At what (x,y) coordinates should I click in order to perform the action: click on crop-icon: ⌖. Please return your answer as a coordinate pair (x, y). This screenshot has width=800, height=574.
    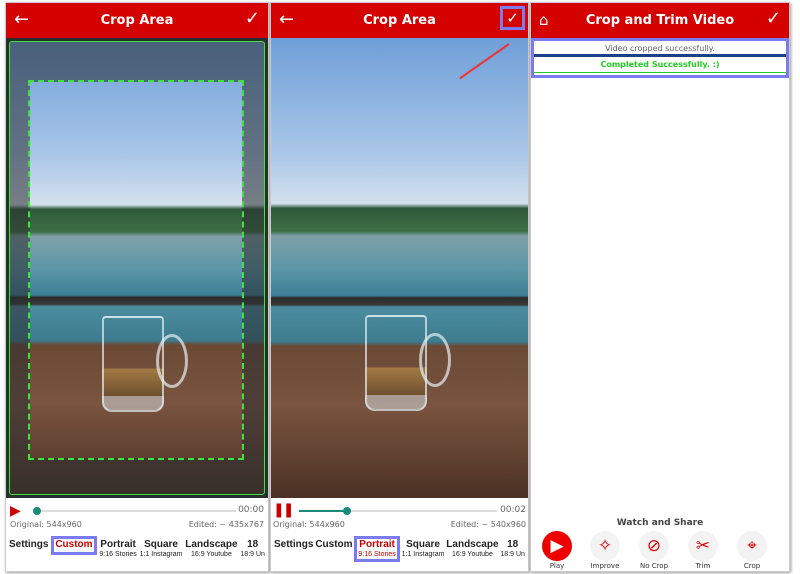
    Looking at the image, I should click on (752, 546).